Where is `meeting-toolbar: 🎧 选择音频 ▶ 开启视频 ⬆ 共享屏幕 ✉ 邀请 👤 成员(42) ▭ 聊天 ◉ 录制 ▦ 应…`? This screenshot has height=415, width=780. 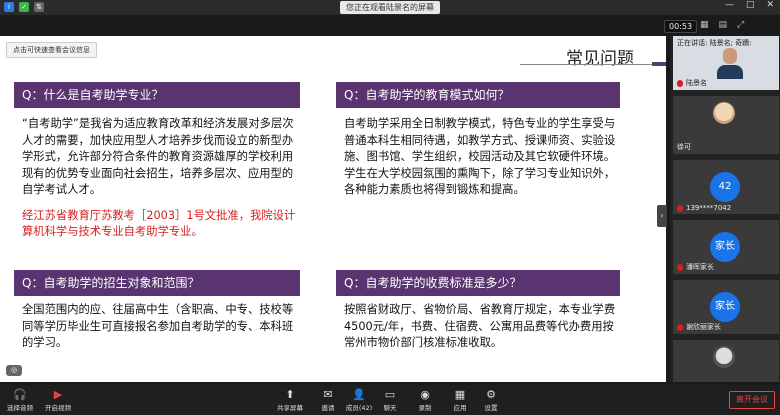
meeting-toolbar: 🎧 选择音频 ▶ 开启视频 ⬆ 共享屏幕 ✉ 邀请 👤 成员(42) ▭ 聊天 ◉ 录制 ▦ 应… is located at coordinates (390, 400).